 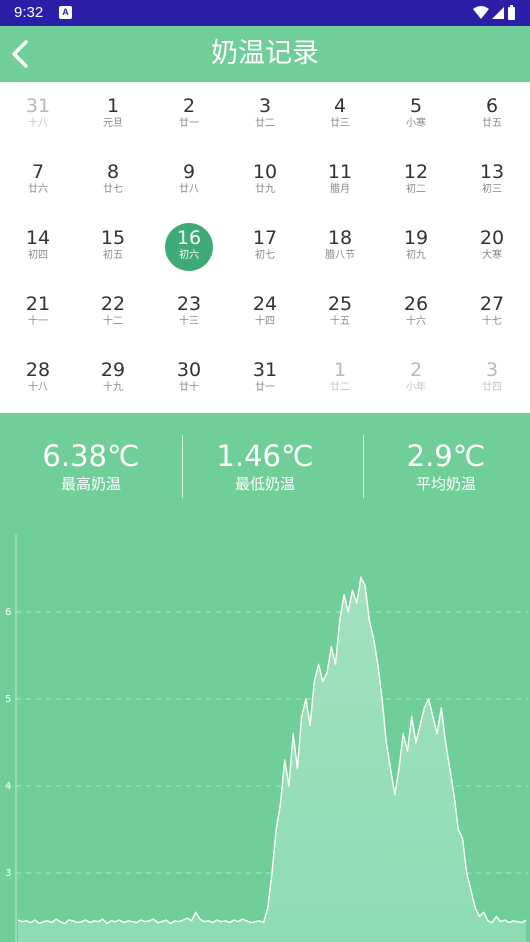 What do you see at coordinates (38, 304) in the screenshot?
I see `calendar-day-number: 21` at bounding box center [38, 304].